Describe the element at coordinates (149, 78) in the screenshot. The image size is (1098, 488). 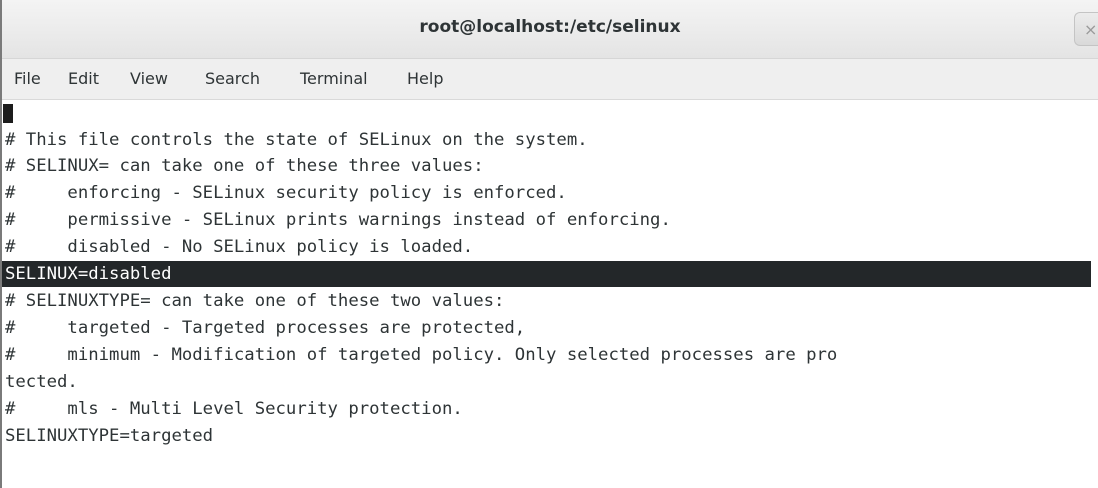
I see `menu-view: View` at that location.